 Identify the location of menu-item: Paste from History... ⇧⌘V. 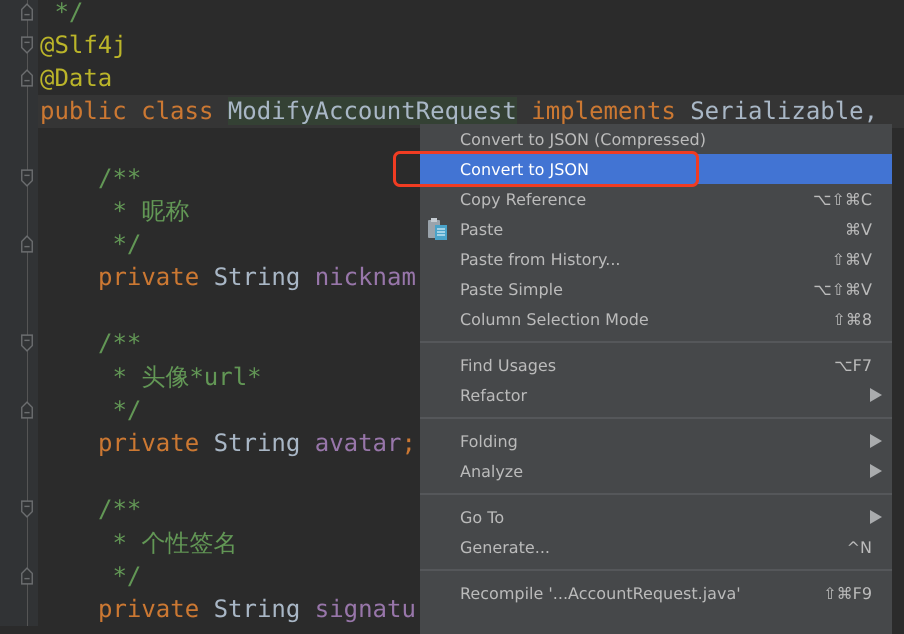
(656, 259).